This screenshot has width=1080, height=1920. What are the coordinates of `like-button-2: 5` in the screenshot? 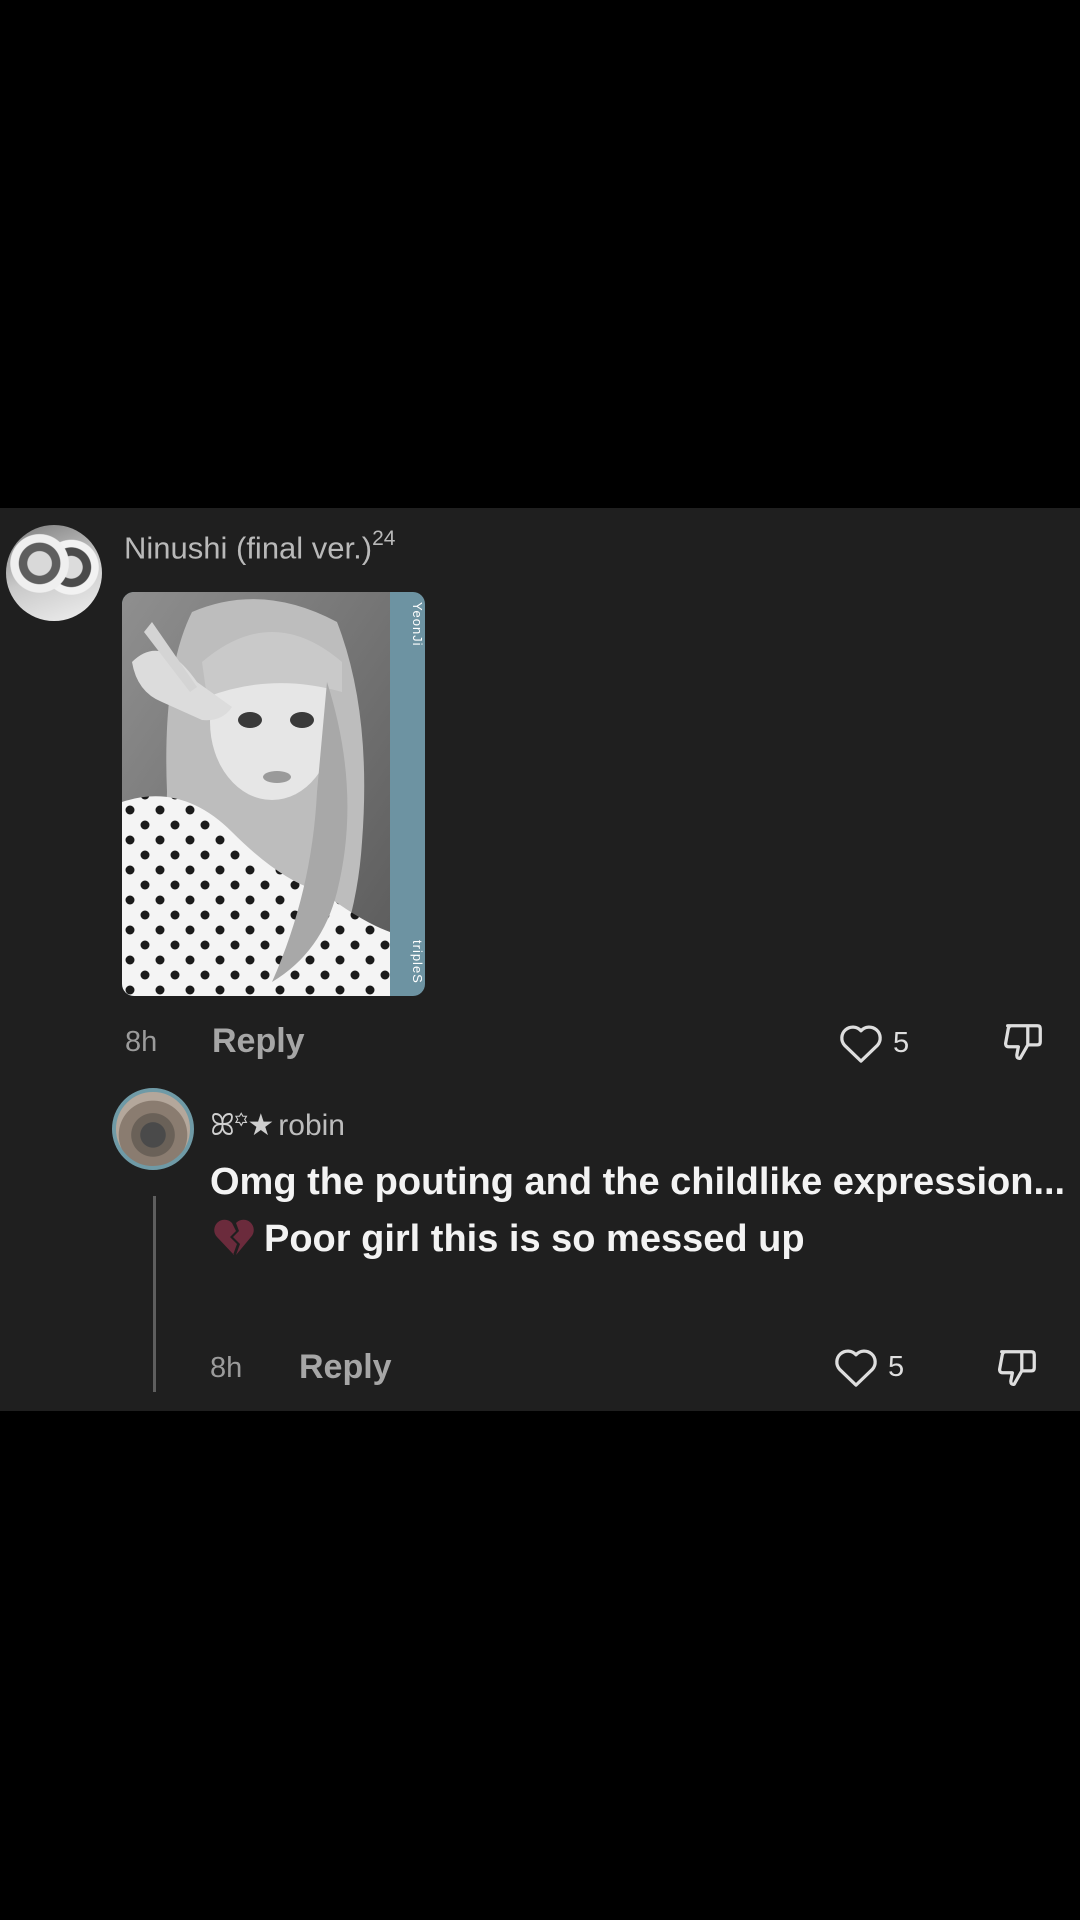 It's located at (868, 1367).